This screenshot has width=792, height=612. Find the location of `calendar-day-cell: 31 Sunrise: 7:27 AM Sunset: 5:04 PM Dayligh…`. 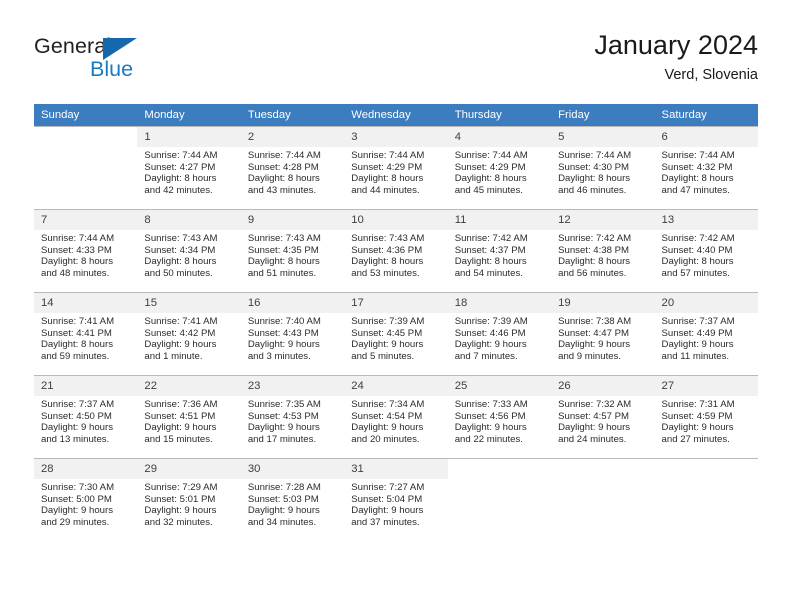

calendar-day-cell: 31 Sunrise: 7:27 AM Sunset: 5:04 PM Dayligh… is located at coordinates (396, 497).